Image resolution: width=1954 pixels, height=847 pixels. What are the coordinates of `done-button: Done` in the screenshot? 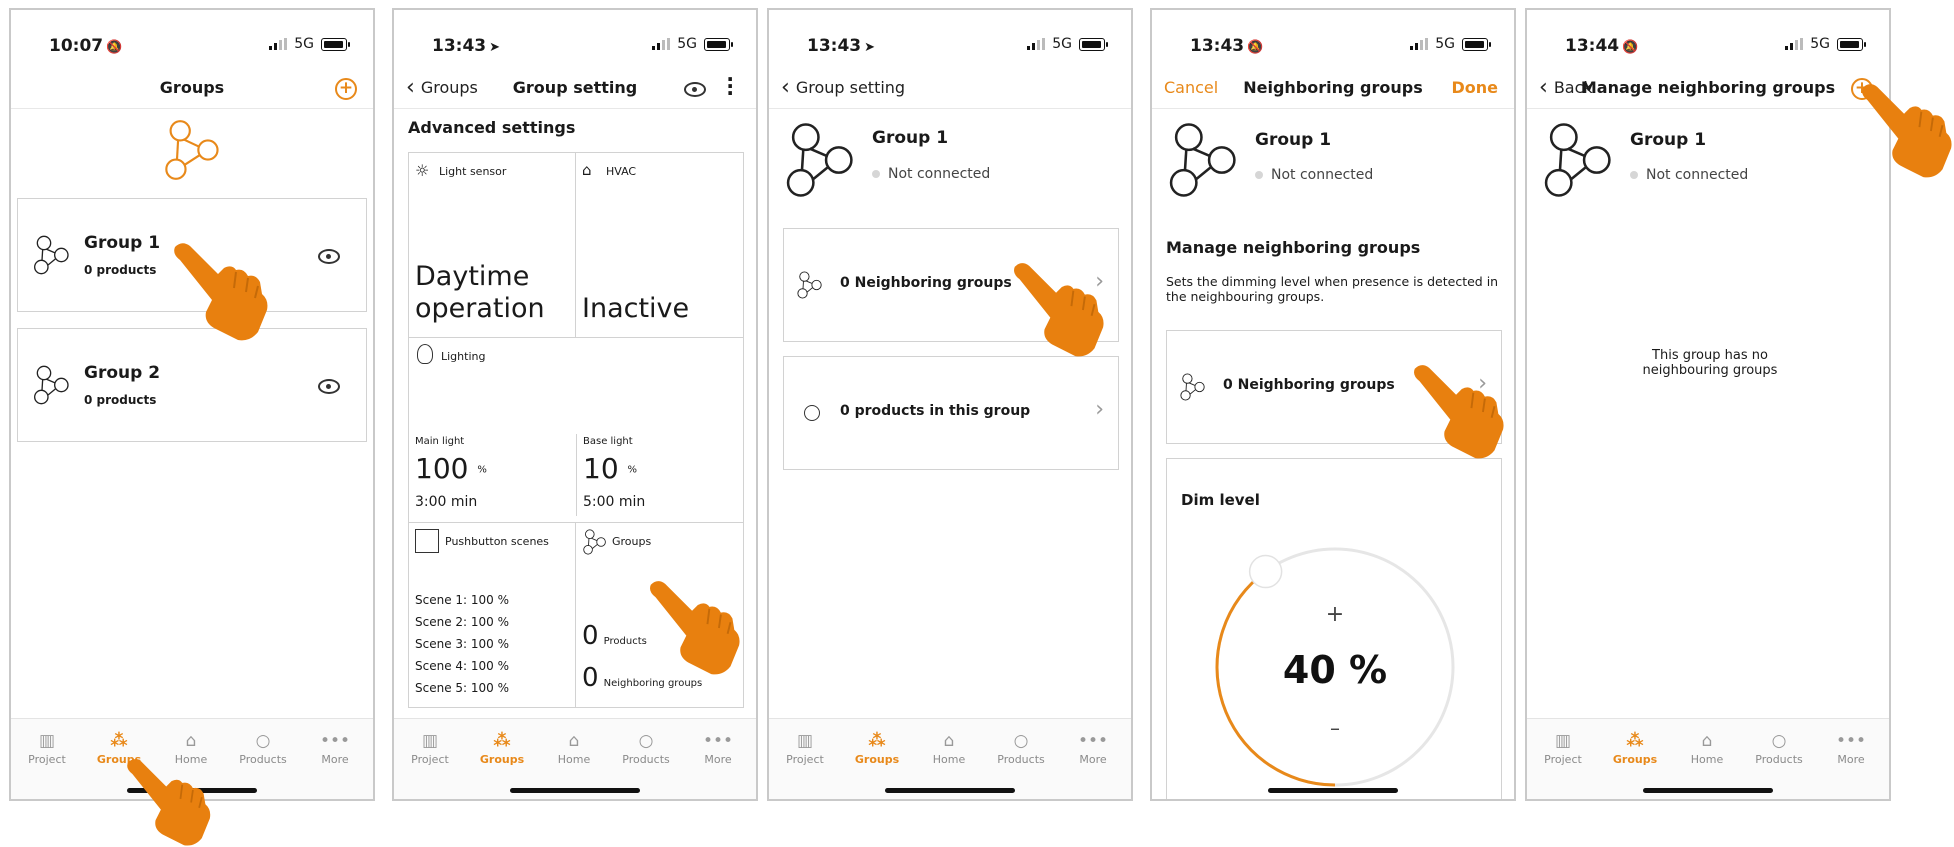 It's located at (1474, 87).